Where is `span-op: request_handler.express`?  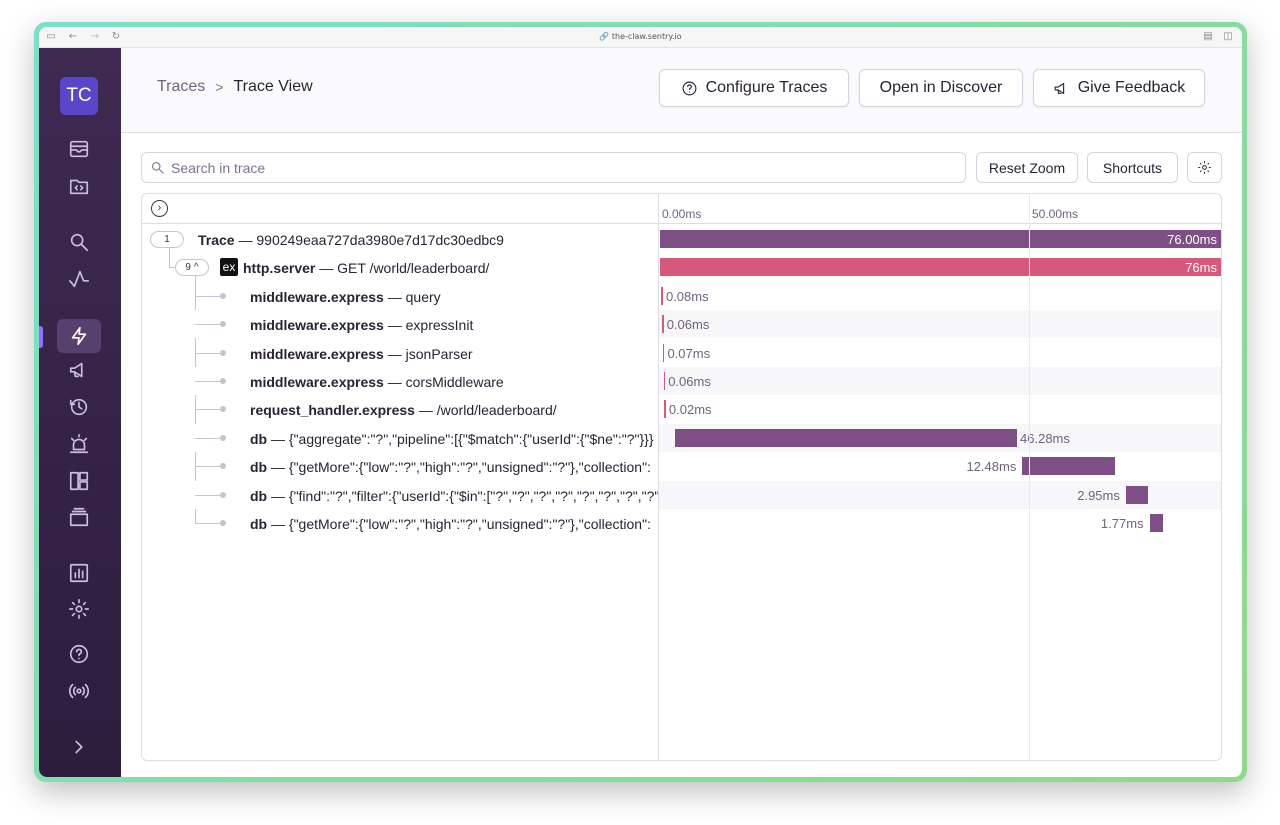 span-op: request_handler.express is located at coordinates (332, 410).